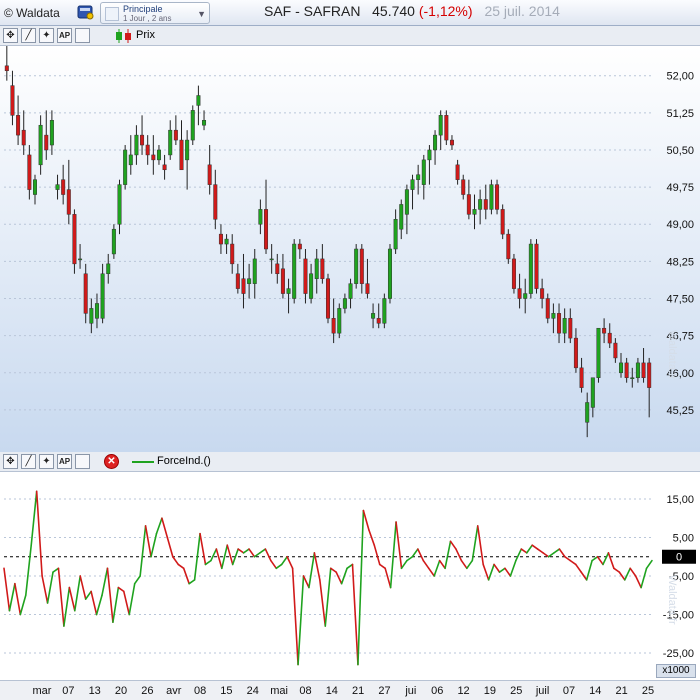 This screenshot has width=700, height=700. I want to click on x-tick-label: 19, so click(490, 691).